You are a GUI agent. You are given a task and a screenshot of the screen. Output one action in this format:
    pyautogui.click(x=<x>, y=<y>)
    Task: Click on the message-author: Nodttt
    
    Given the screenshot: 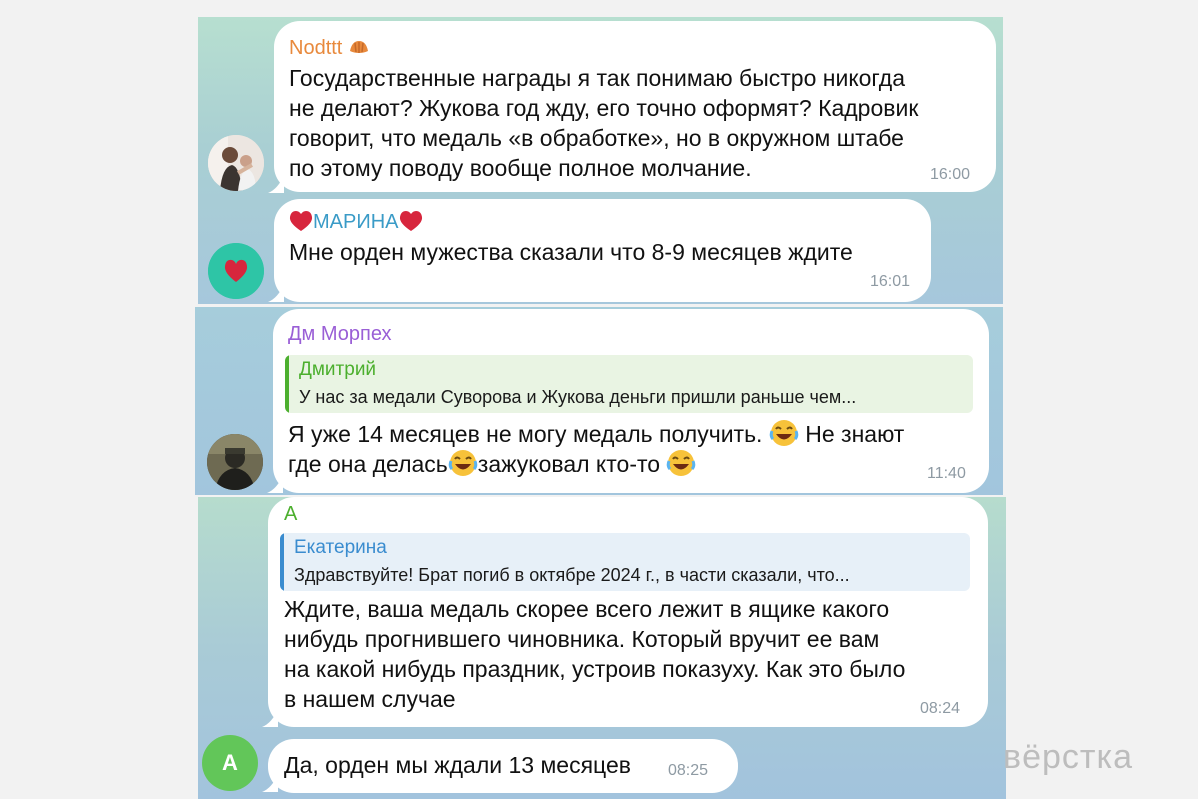 What is the action you would take?
    pyautogui.click(x=329, y=48)
    